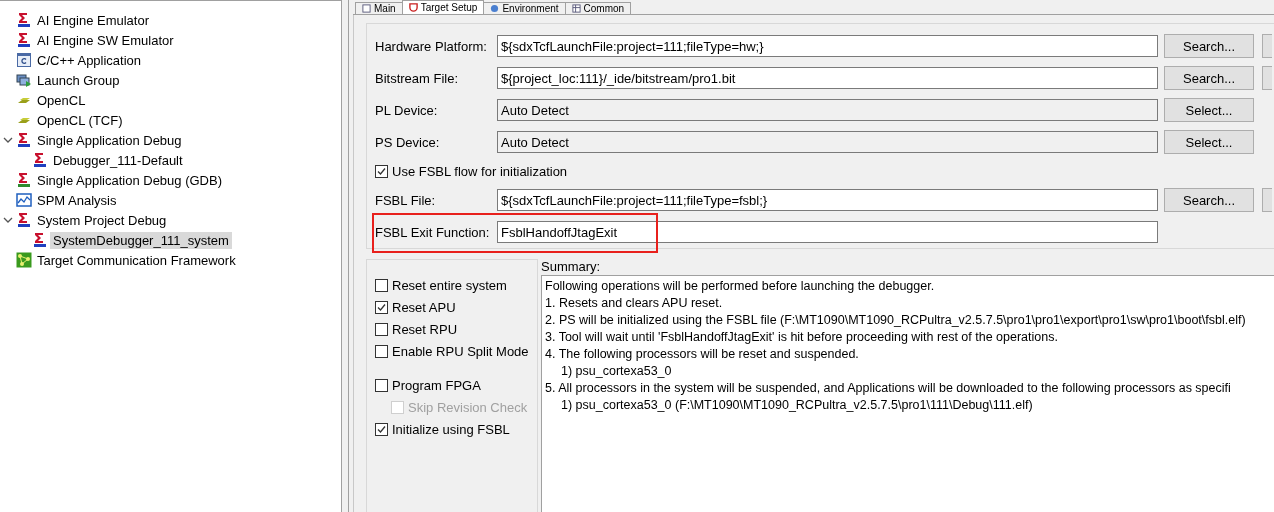 The width and height of the screenshot is (1274, 512). Describe the element at coordinates (385, 8) in the screenshot. I see `tab-label: Main` at that location.